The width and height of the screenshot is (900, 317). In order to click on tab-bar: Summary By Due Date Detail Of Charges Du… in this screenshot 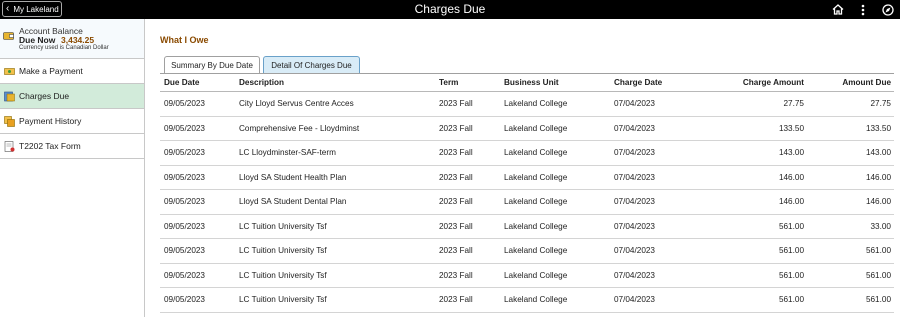, I will do `click(262, 64)`.